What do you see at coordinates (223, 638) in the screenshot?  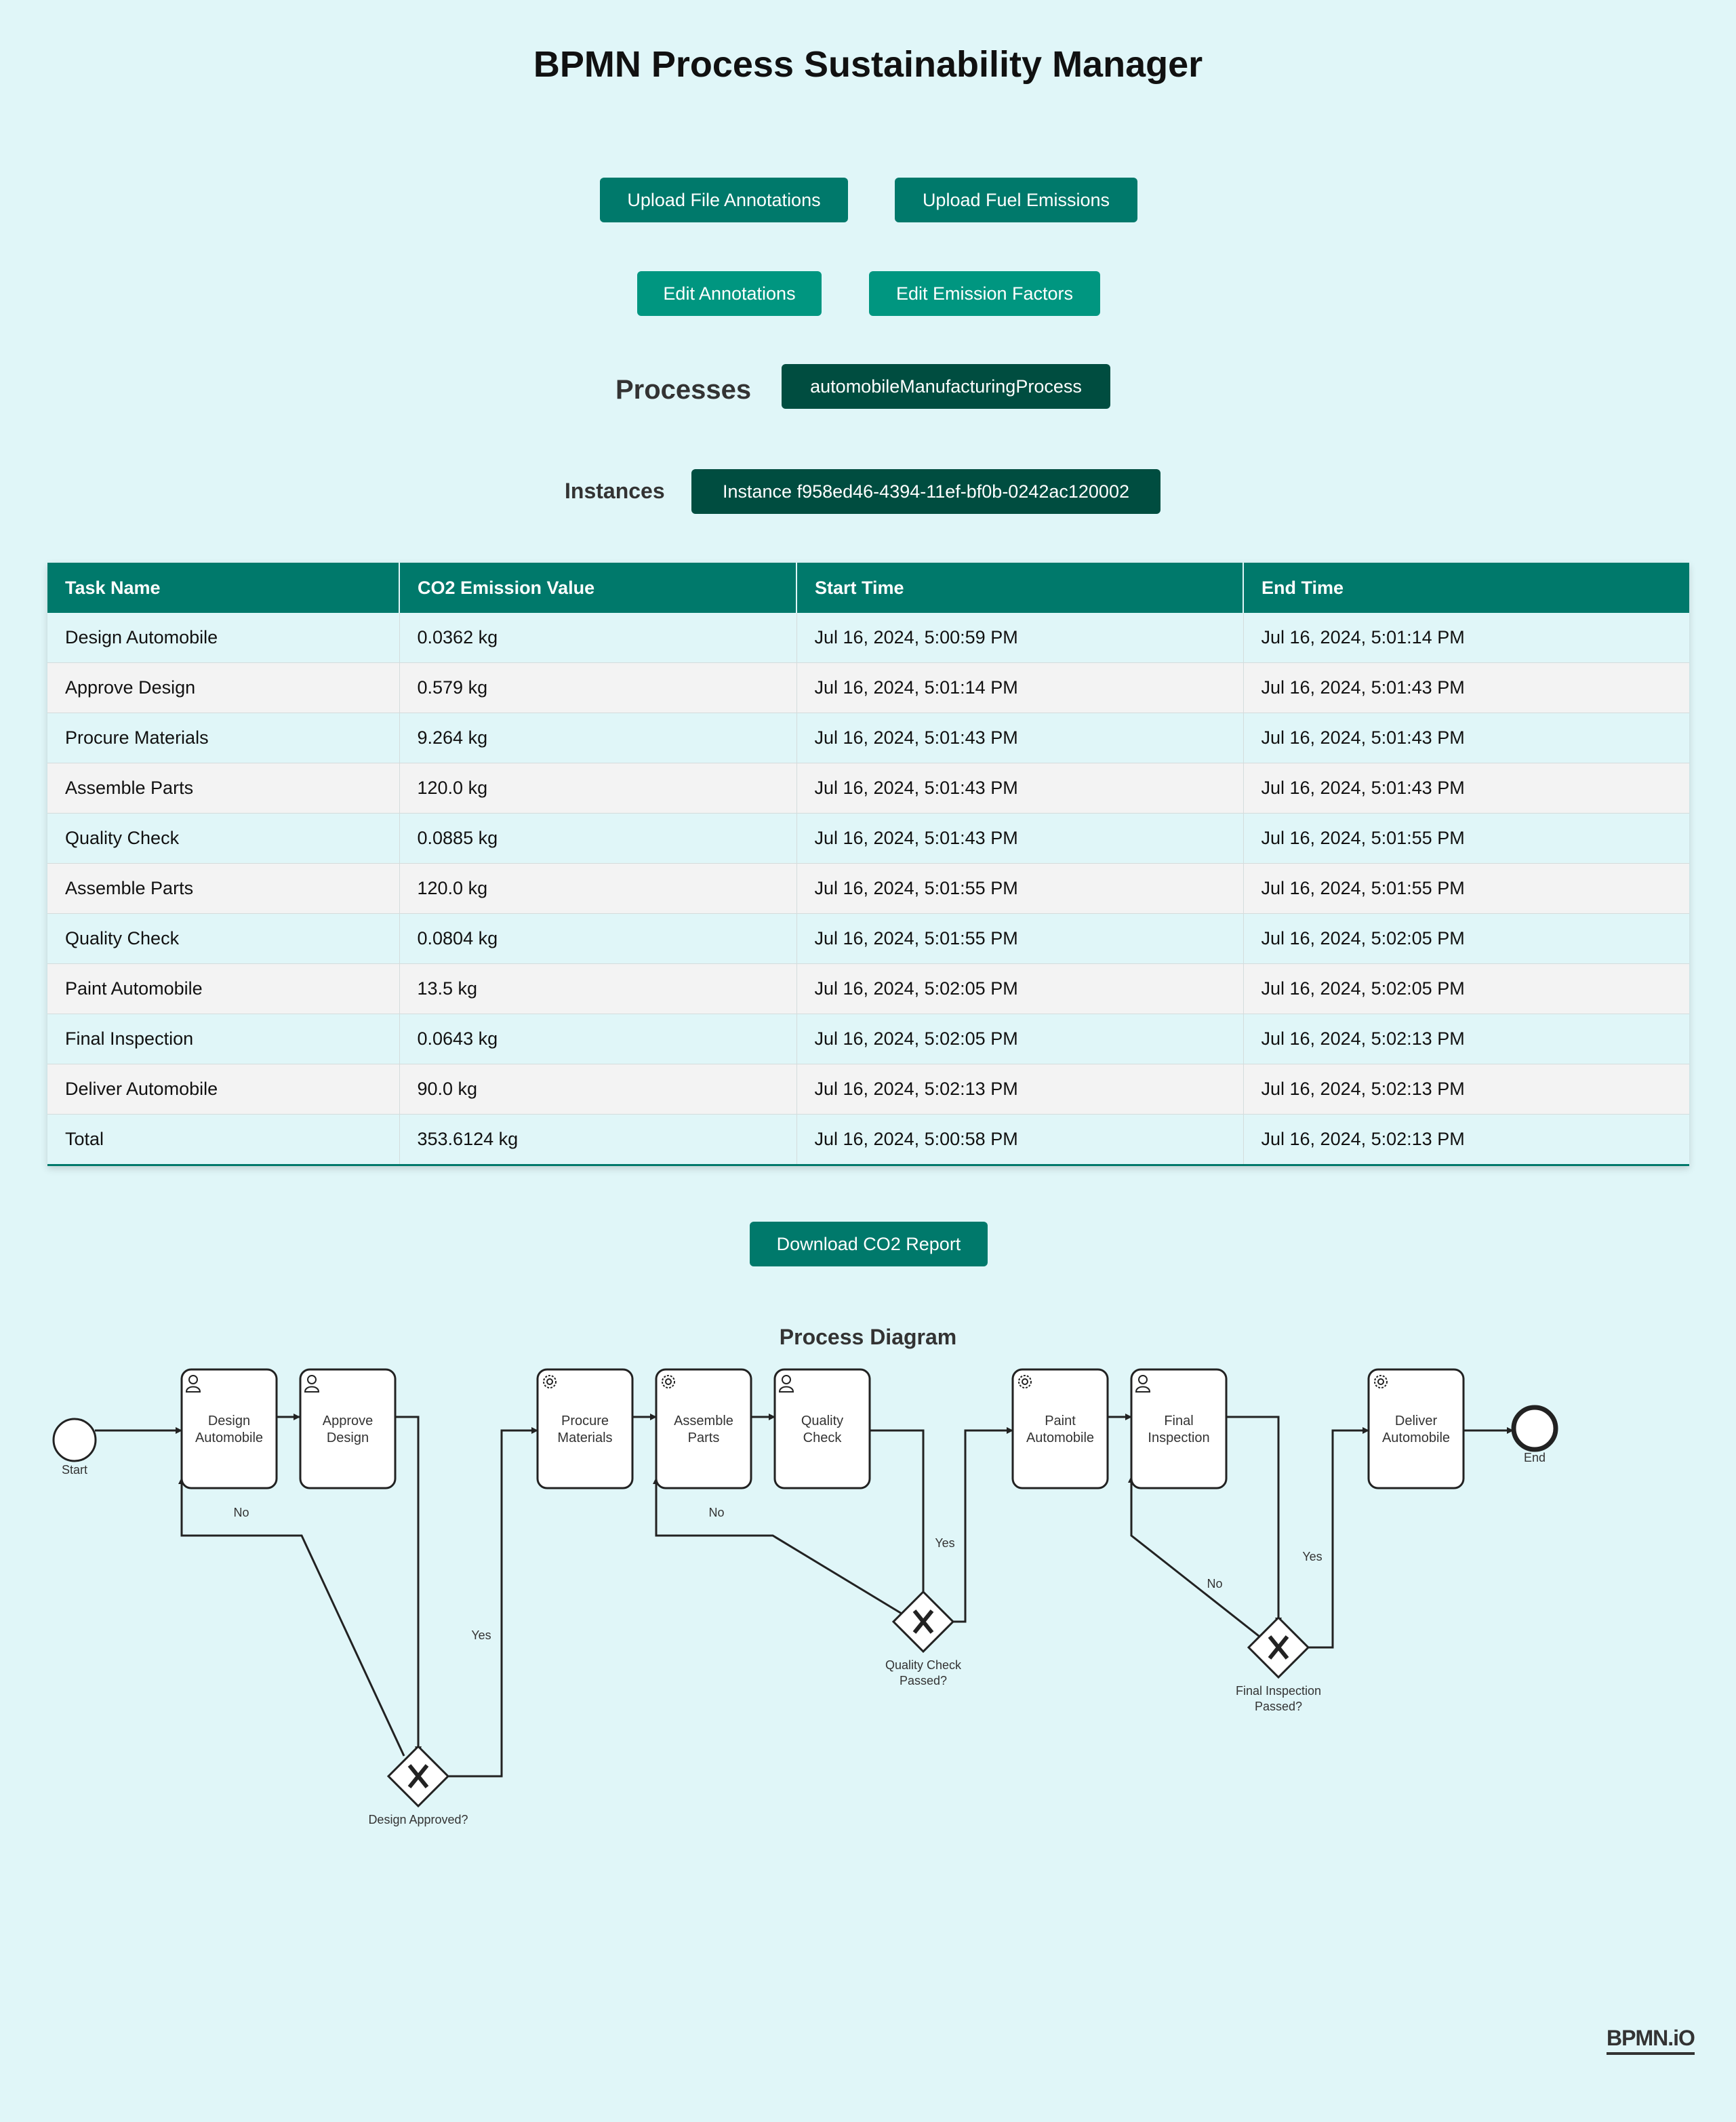 I see `table-cell: Design Automobile` at bounding box center [223, 638].